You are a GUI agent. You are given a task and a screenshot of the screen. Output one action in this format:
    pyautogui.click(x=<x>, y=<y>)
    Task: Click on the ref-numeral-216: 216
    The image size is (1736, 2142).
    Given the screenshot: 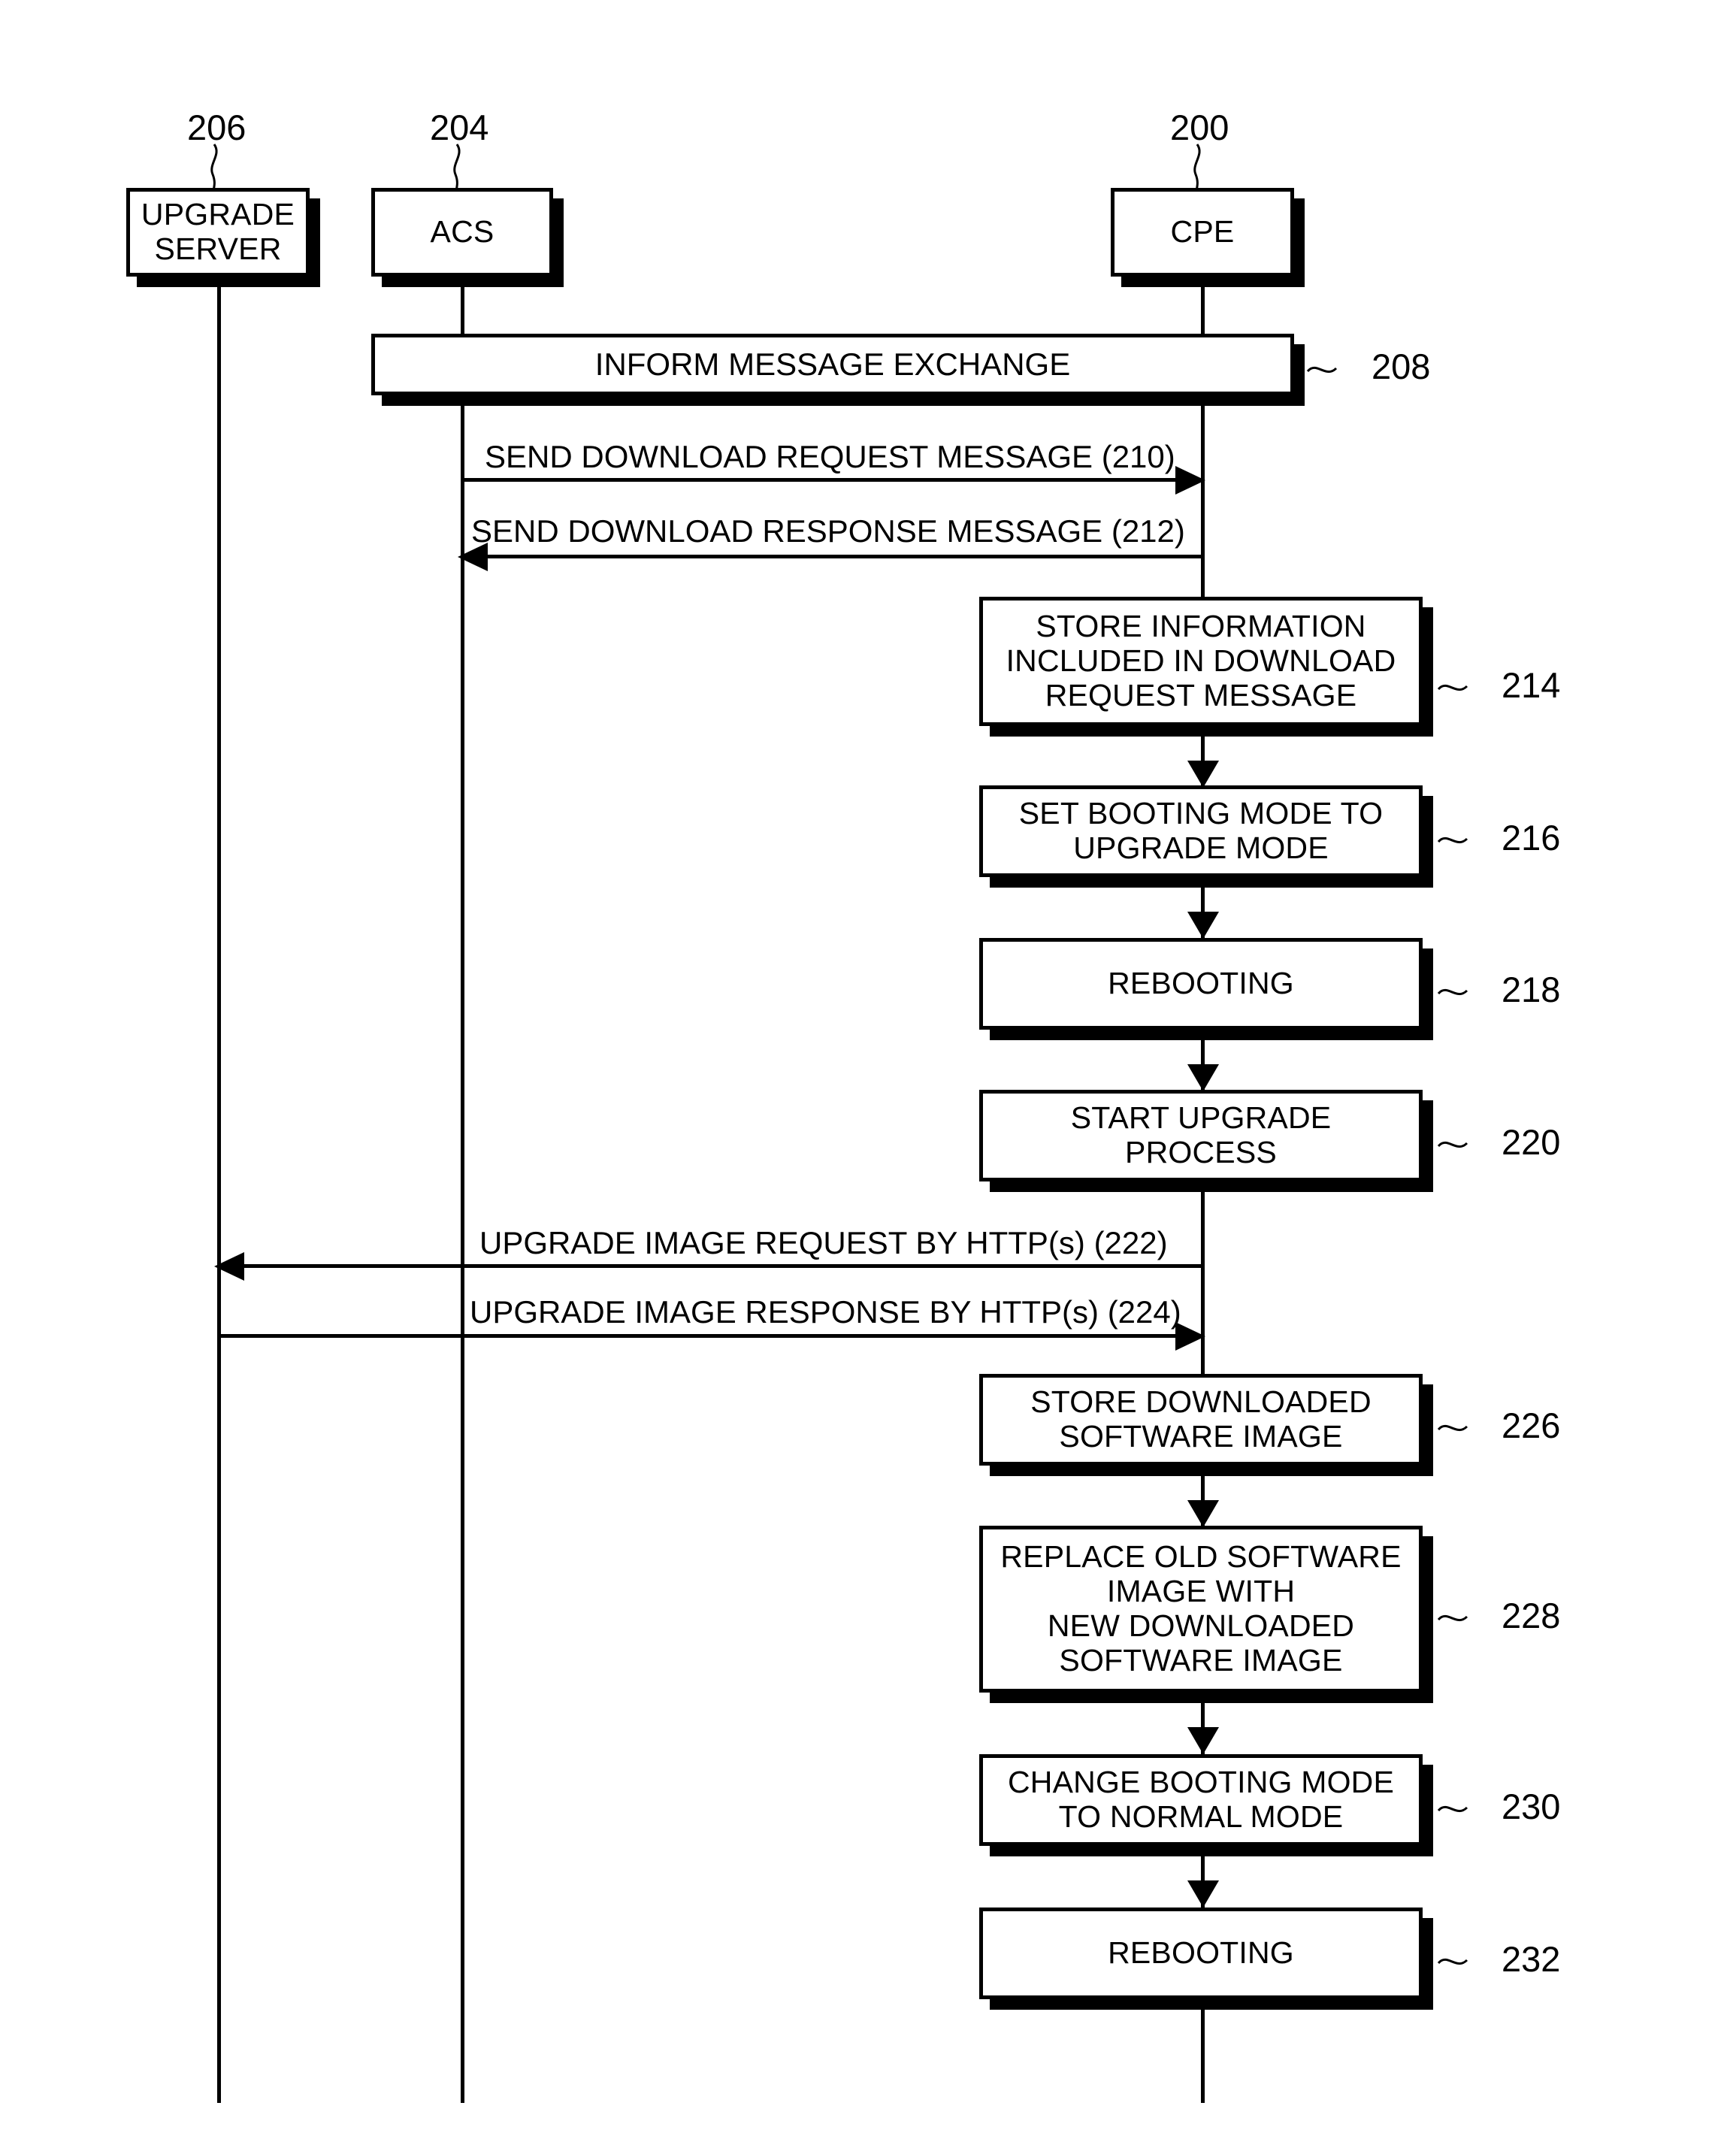 What is the action you would take?
    pyautogui.click(x=1531, y=838)
    